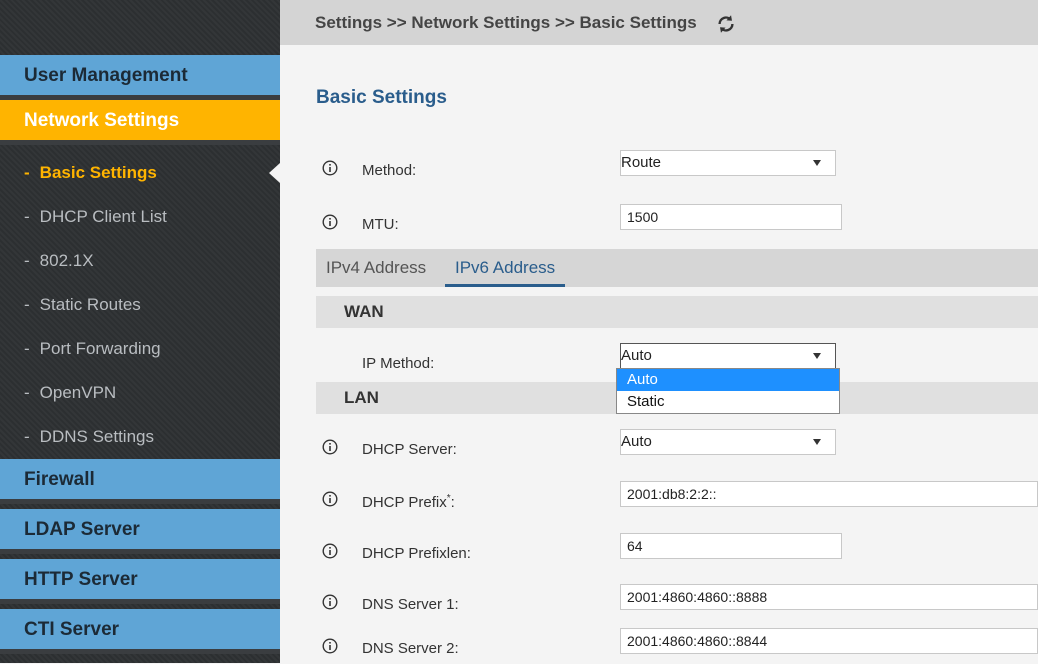 The image size is (1038, 664). What do you see at coordinates (829, 641) in the screenshot?
I see `dns-server-2-input` at bounding box center [829, 641].